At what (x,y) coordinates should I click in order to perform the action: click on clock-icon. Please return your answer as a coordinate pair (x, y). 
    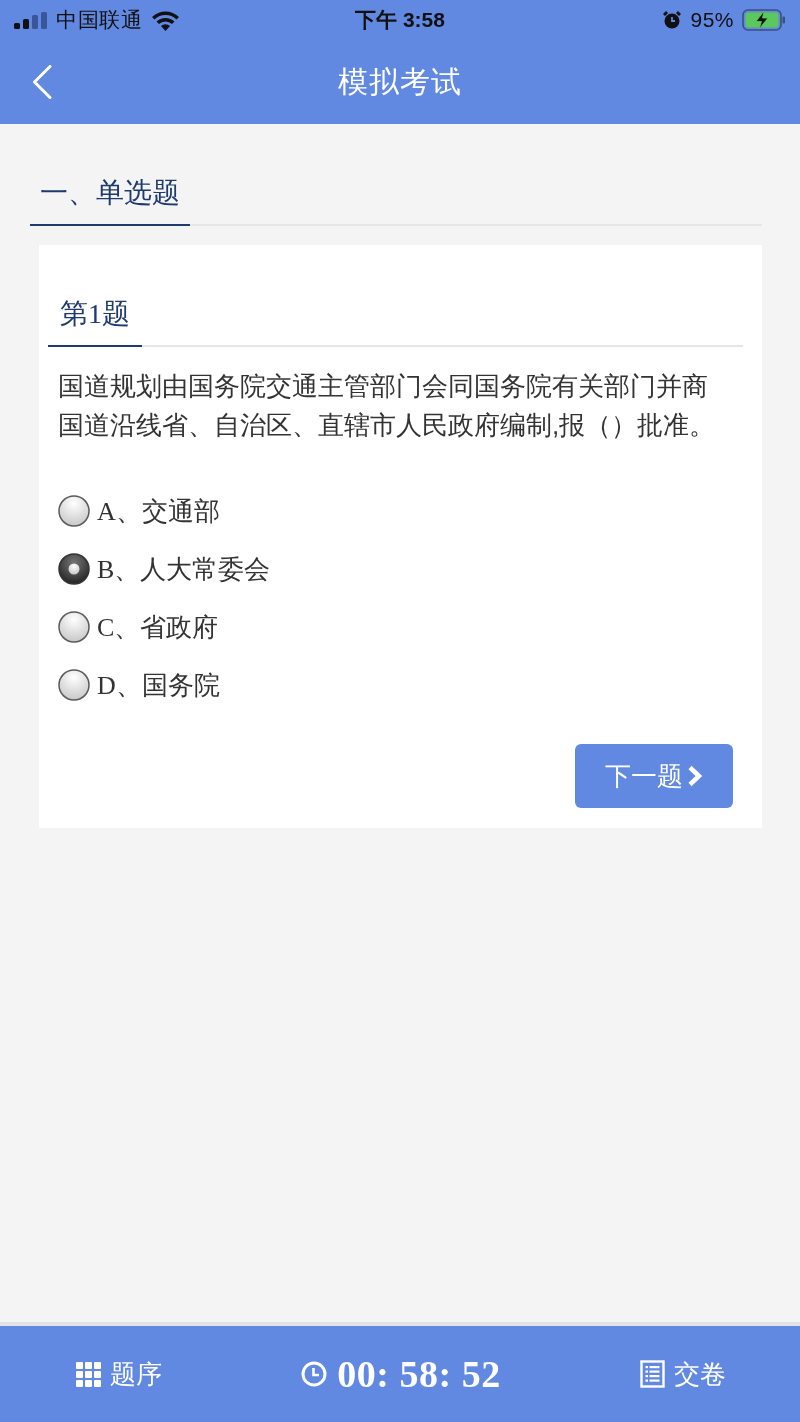
    Looking at the image, I should click on (314, 1374).